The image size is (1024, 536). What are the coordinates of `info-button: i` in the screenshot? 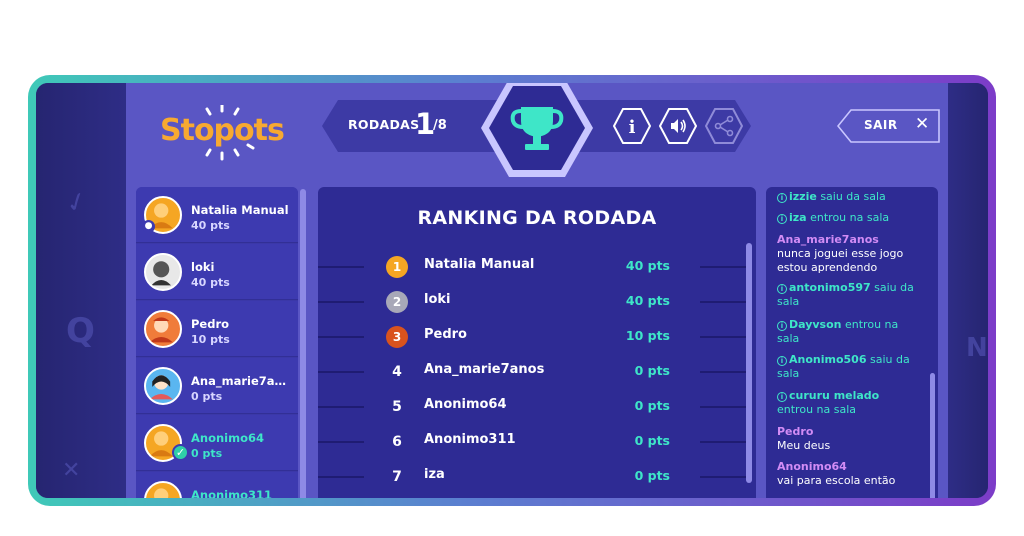 It's located at (632, 126).